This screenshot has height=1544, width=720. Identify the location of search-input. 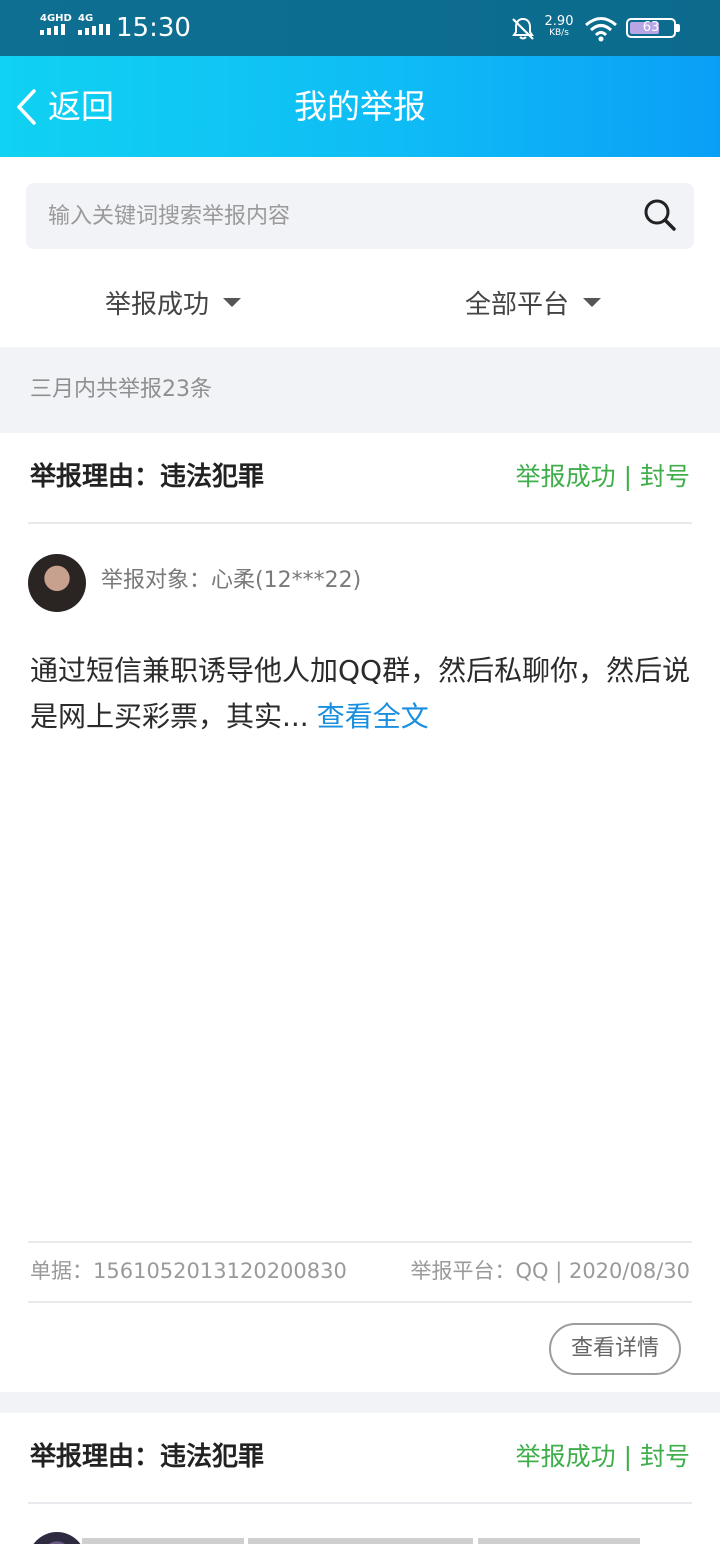
(336, 216).